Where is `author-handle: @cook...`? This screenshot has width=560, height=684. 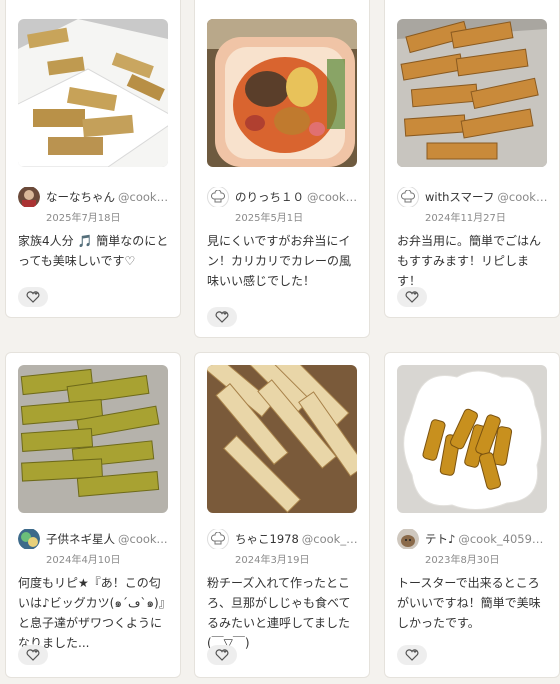 author-handle: @cook... is located at coordinates (143, 539).